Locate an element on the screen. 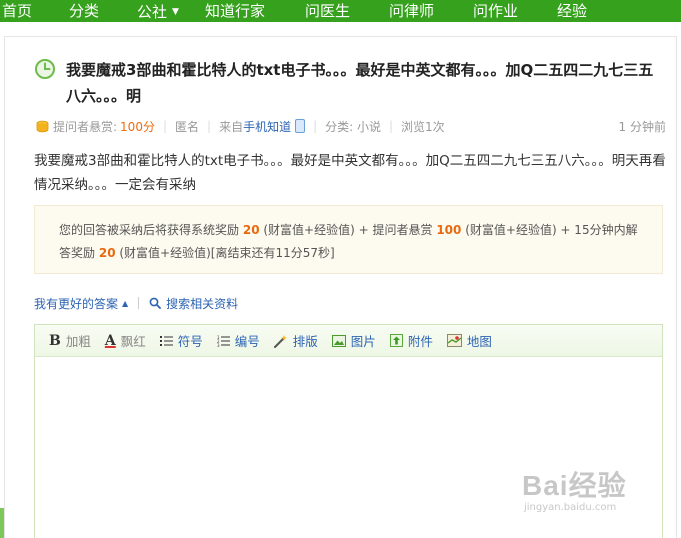 The width and height of the screenshot is (681, 538). image-icon is located at coordinates (338, 340).